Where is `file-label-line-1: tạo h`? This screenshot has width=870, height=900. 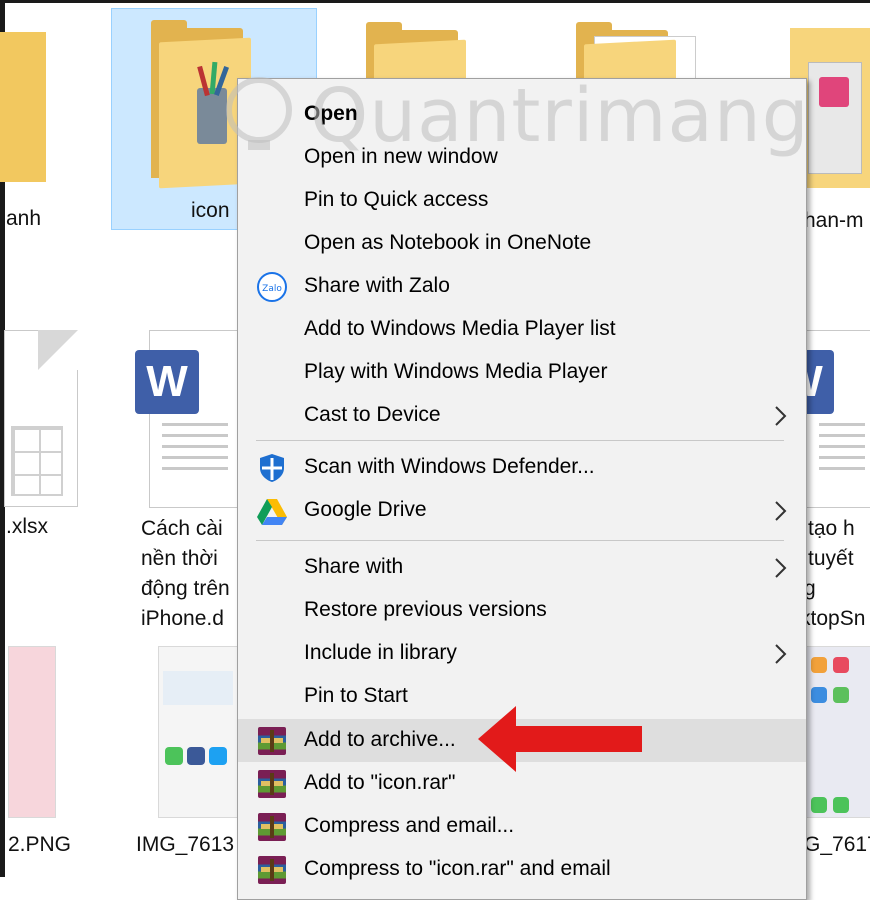 file-label-line-1: tạo h is located at coordinates (831, 528).